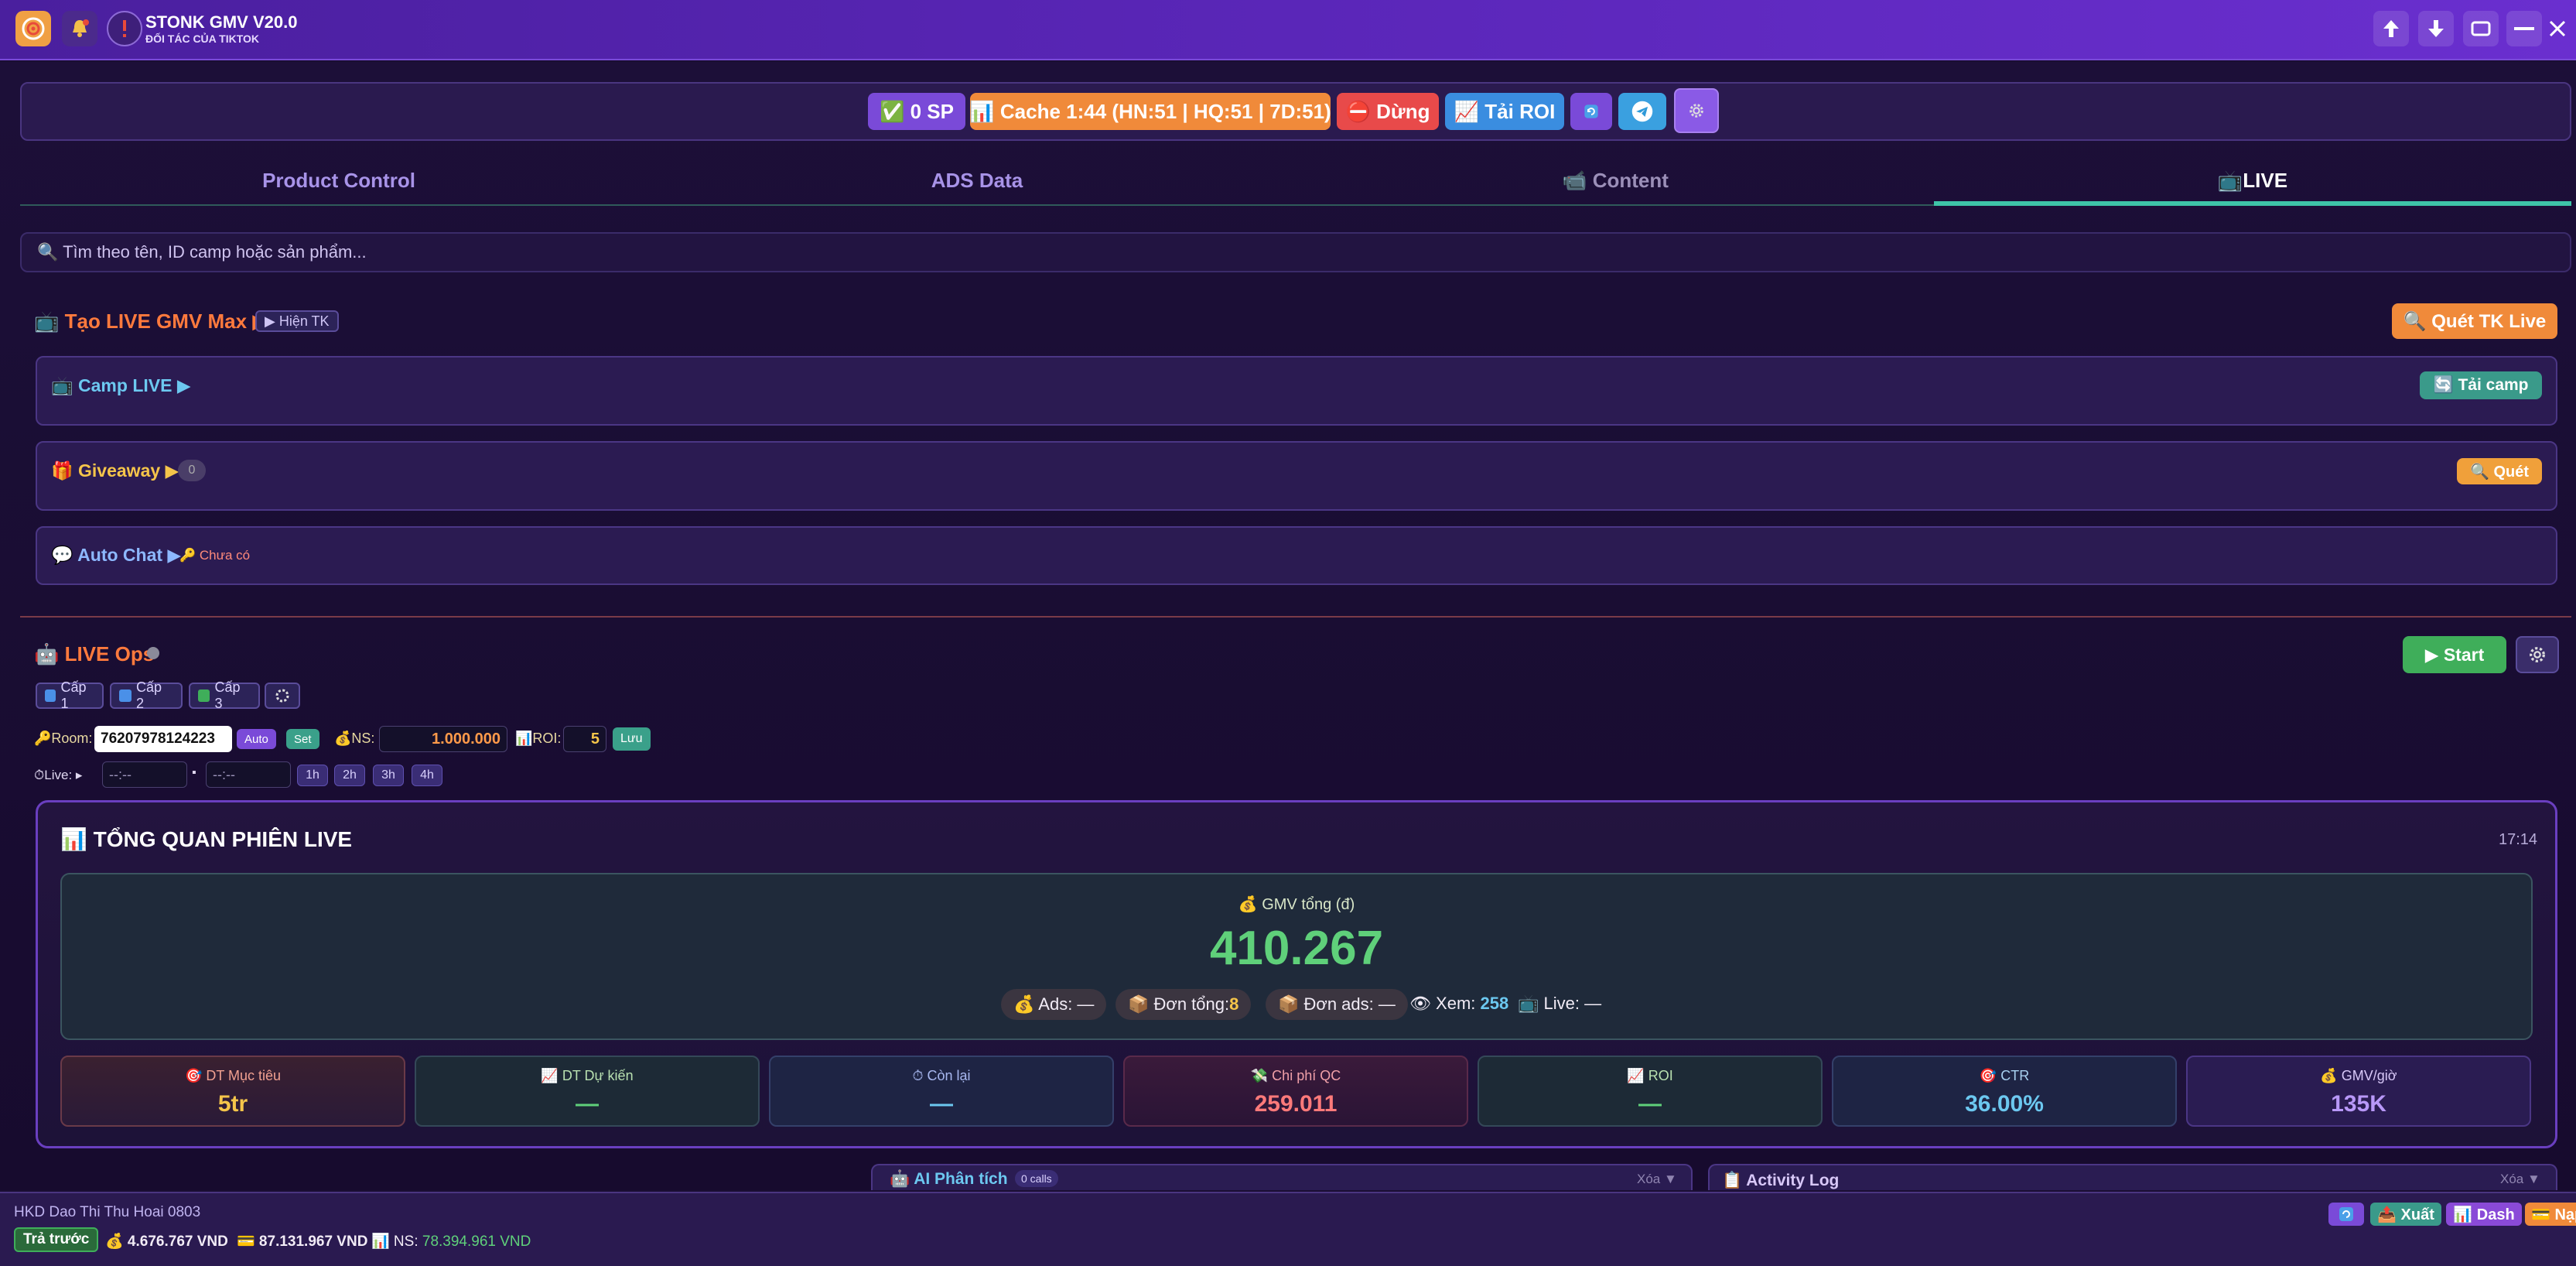  What do you see at coordinates (151, 322) in the screenshot?
I see `create-live-title: 📺 Tạo LIVE GMV Max ▶` at bounding box center [151, 322].